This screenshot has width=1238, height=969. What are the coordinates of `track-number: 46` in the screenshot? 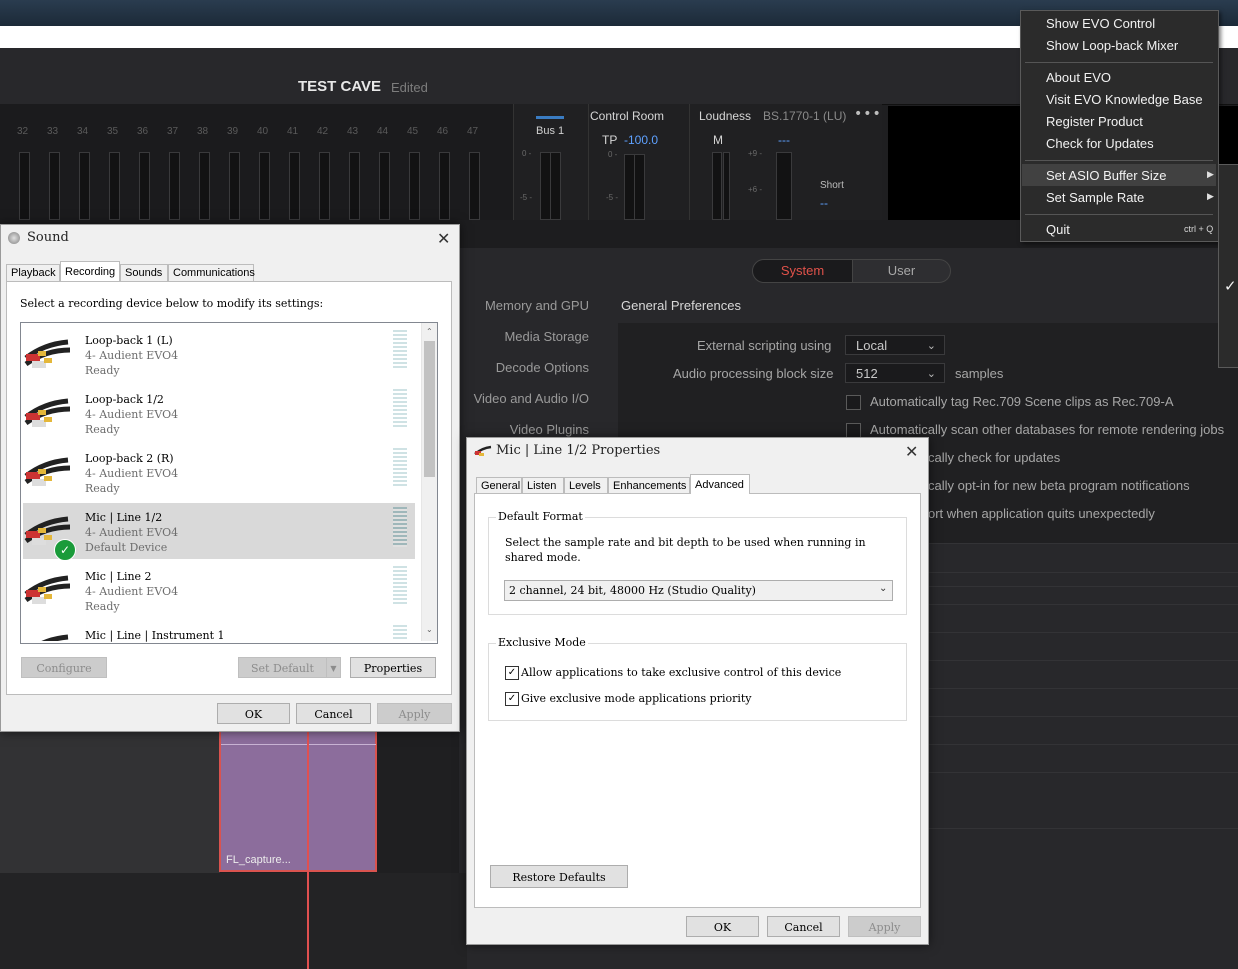 It's located at (443, 131).